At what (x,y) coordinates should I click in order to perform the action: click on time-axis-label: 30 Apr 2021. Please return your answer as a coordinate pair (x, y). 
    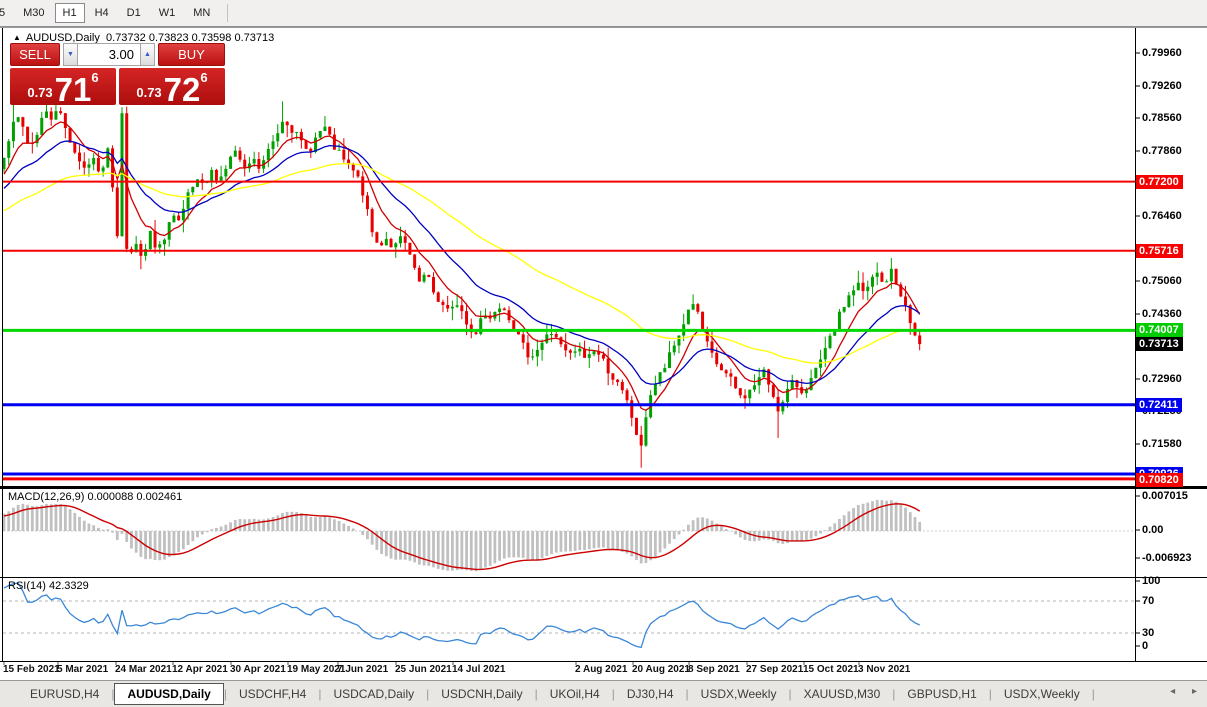
    Looking at the image, I should click on (258, 669).